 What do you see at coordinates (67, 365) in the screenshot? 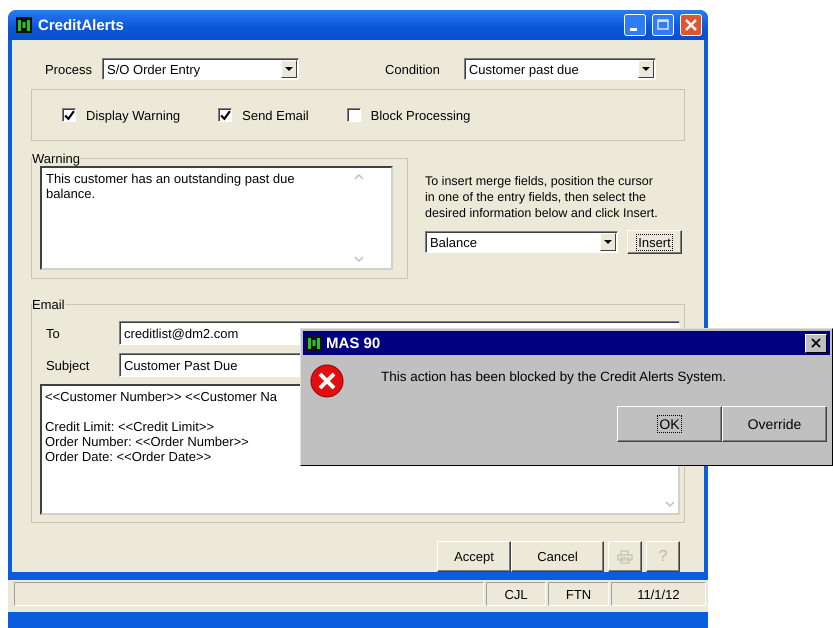
I see `subject-label: Subject` at bounding box center [67, 365].